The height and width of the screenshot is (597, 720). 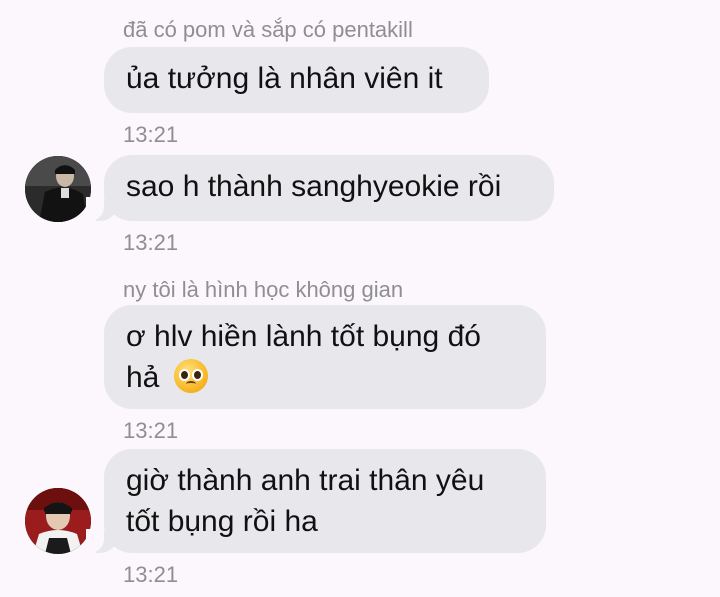 I want to click on message-bubble: ủa tưởng là nhân viên it, so click(x=296, y=80).